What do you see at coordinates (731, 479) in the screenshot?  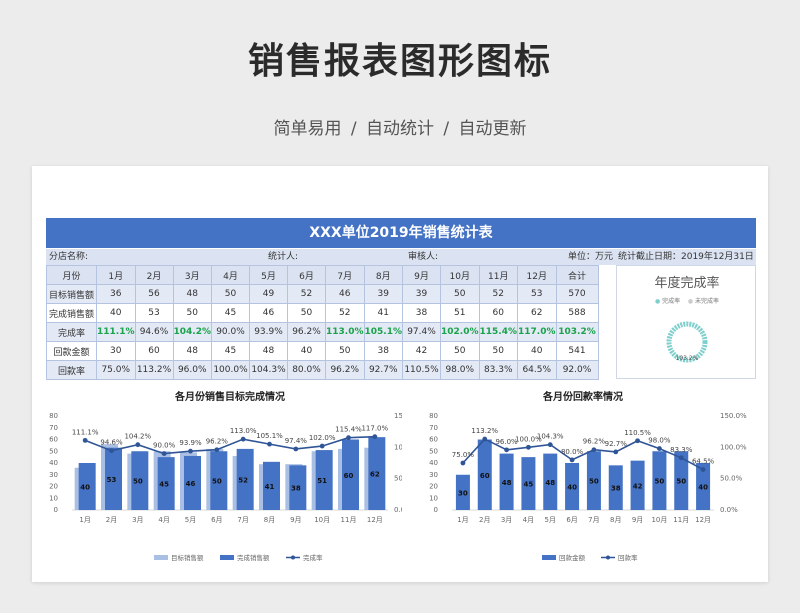 I see `y2-tick-label: 50.0%` at bounding box center [731, 479].